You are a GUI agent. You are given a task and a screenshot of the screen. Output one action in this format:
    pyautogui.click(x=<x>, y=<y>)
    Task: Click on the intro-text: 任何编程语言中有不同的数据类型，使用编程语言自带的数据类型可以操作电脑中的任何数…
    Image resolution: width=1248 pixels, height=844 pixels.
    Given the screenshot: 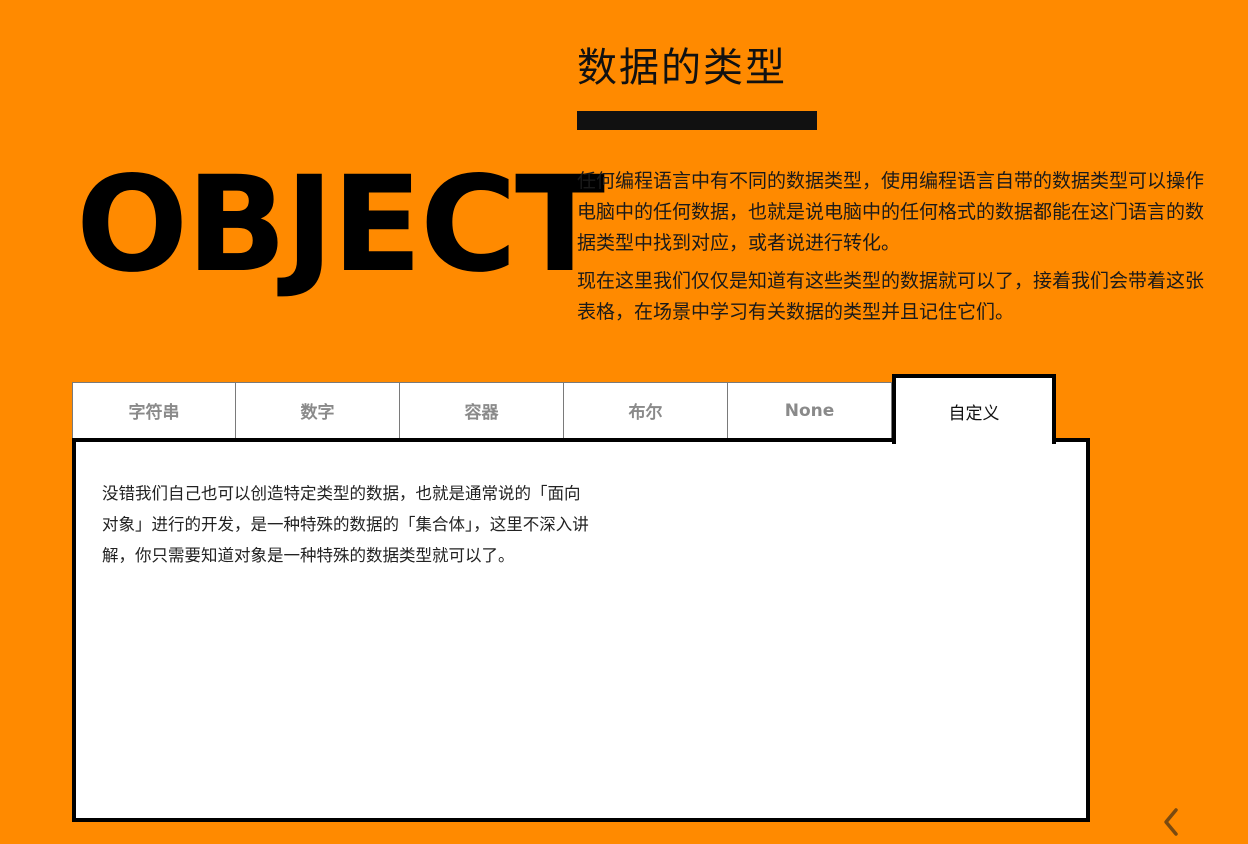 What is the action you would take?
    pyautogui.click(x=893, y=250)
    